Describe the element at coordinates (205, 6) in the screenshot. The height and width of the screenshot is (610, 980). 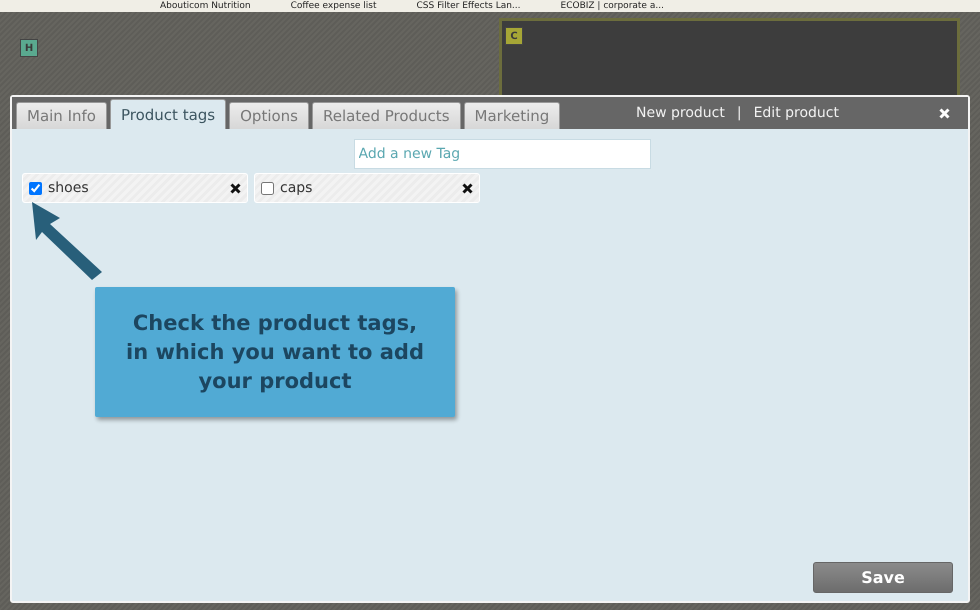
I see `bookmark-link: Abouticom Nutrition` at that location.